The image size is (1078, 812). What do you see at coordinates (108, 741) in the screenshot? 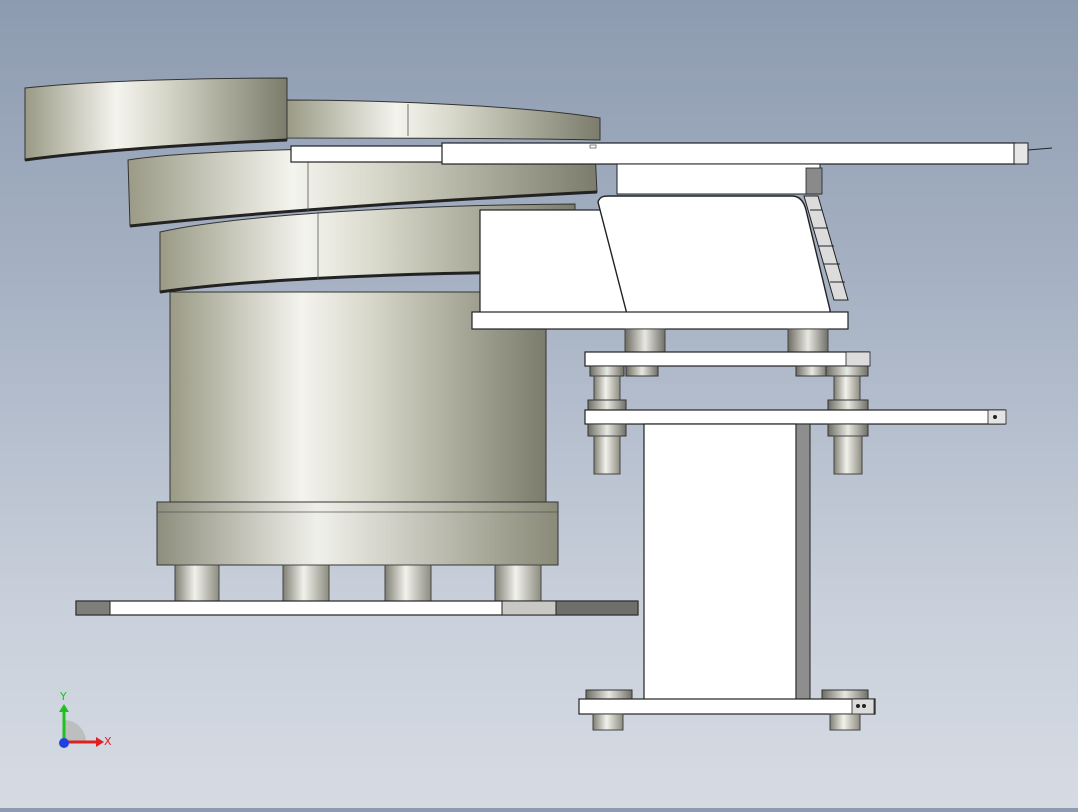
I see `x-axis-label: X` at bounding box center [108, 741].